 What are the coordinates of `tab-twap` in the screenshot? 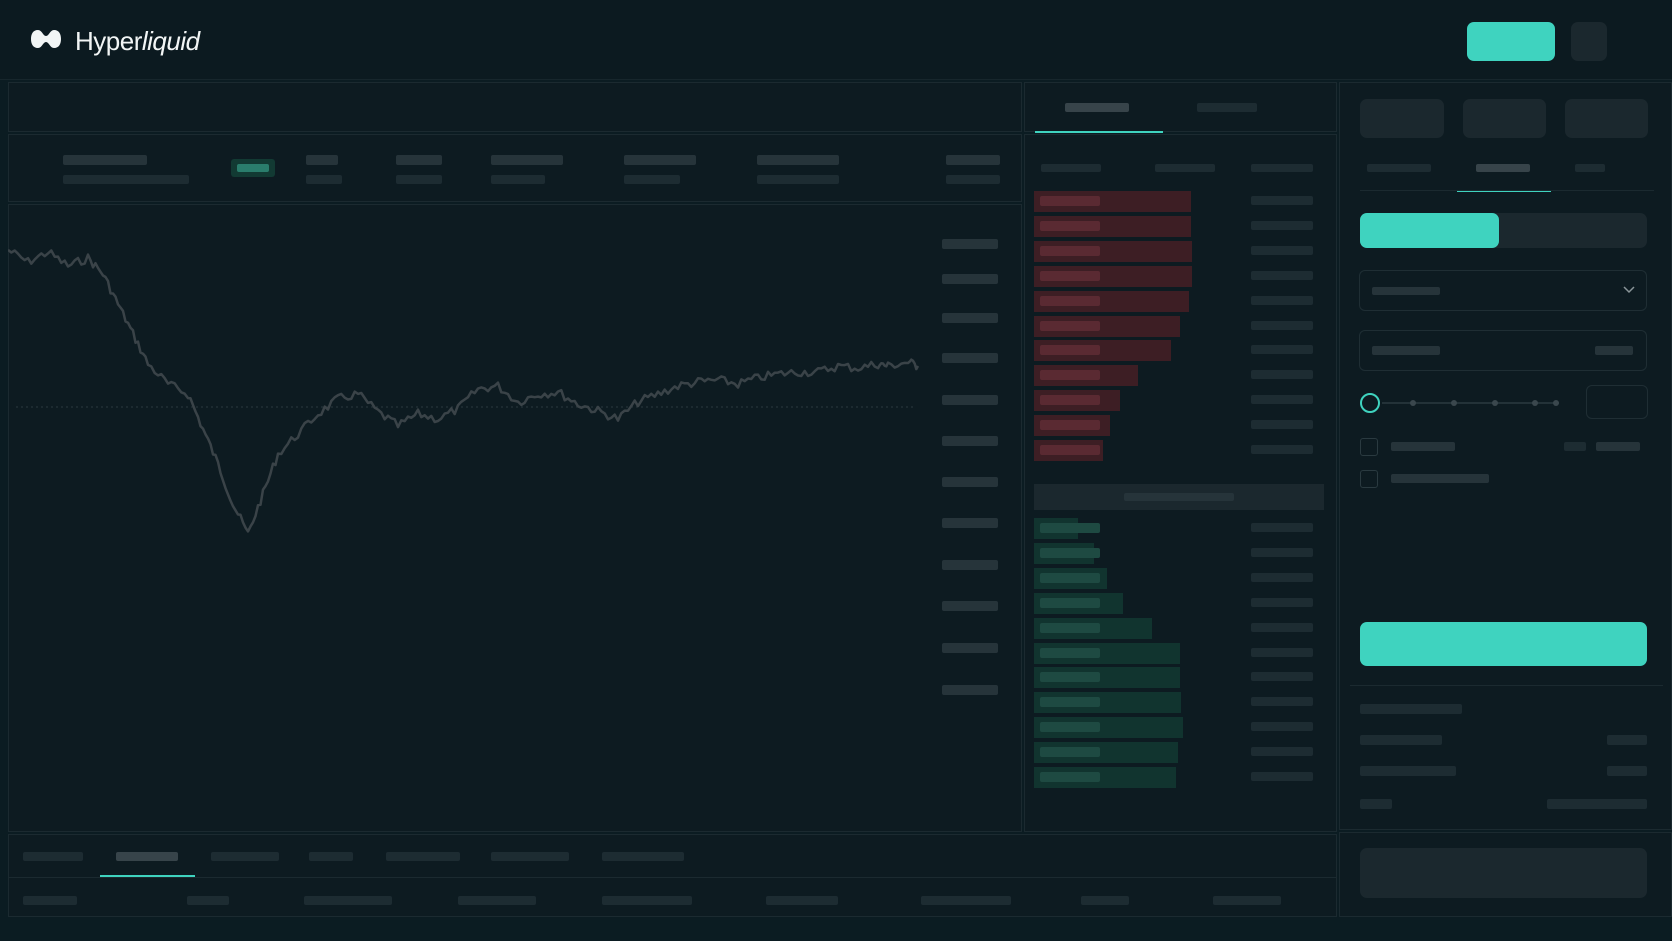 It's located at (331, 856).